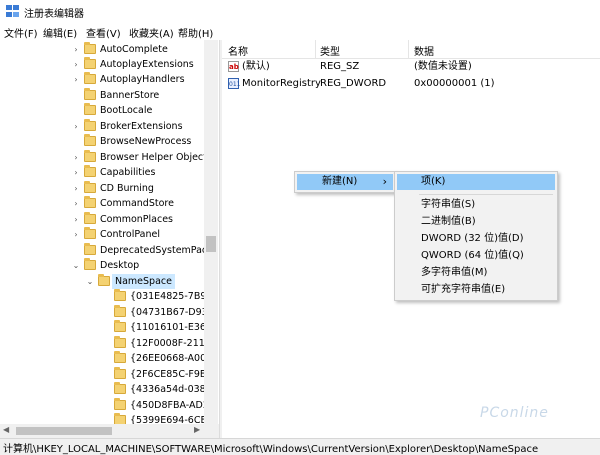 Image resolution: width=600 pixels, height=455 pixels. I want to click on scroll-left-arrow-icon: ◀, so click(6, 429).